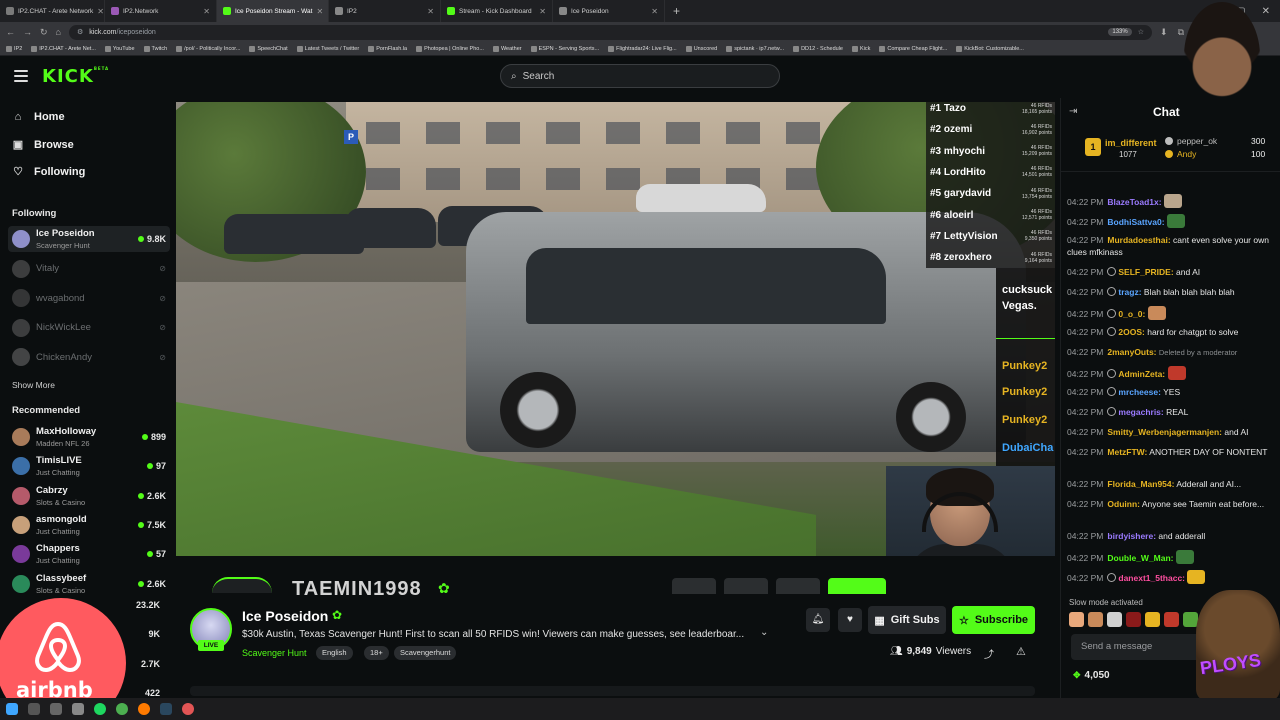 The image size is (1280, 720). Describe the element at coordinates (12, 709) in the screenshot. I see `start-menu-icon` at that location.